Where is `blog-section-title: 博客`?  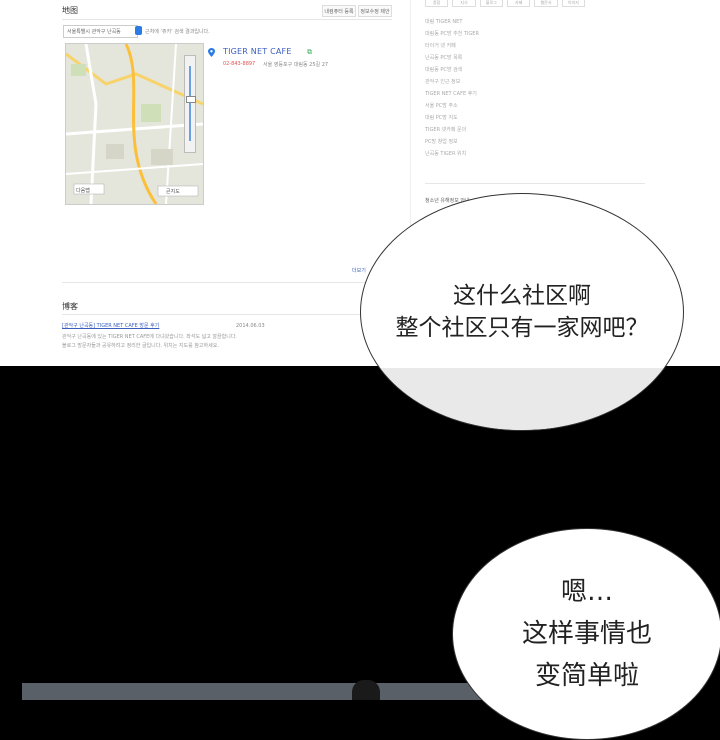 blog-section-title: 博客 is located at coordinates (70, 306).